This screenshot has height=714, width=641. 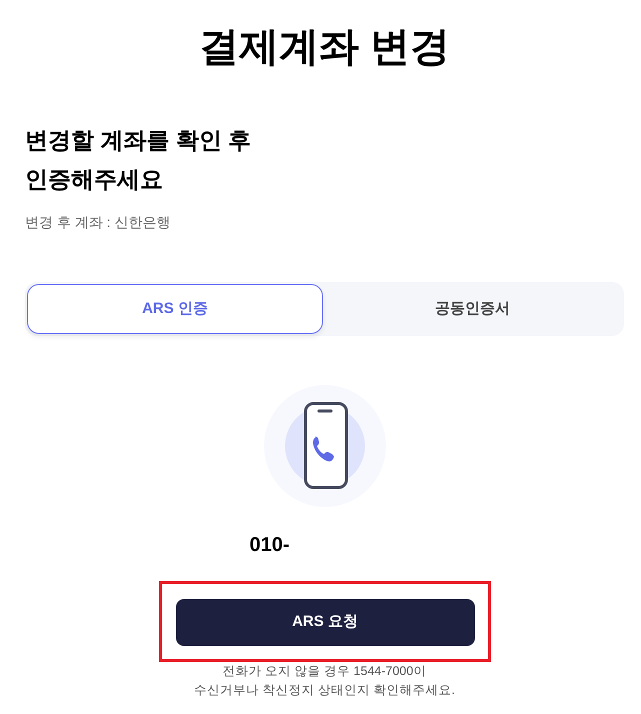 What do you see at coordinates (472, 309) in the screenshot?
I see `tab: 공동인증서` at bounding box center [472, 309].